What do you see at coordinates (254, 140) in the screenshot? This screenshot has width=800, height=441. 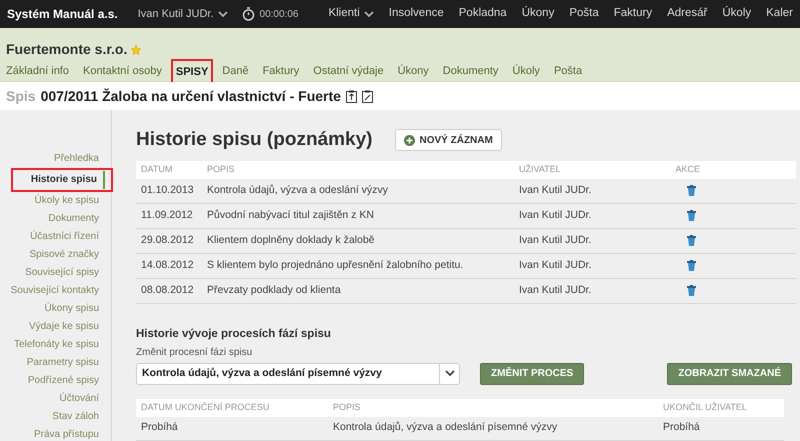 I see `section-title: Historie spisu (poznámky)` at bounding box center [254, 140].